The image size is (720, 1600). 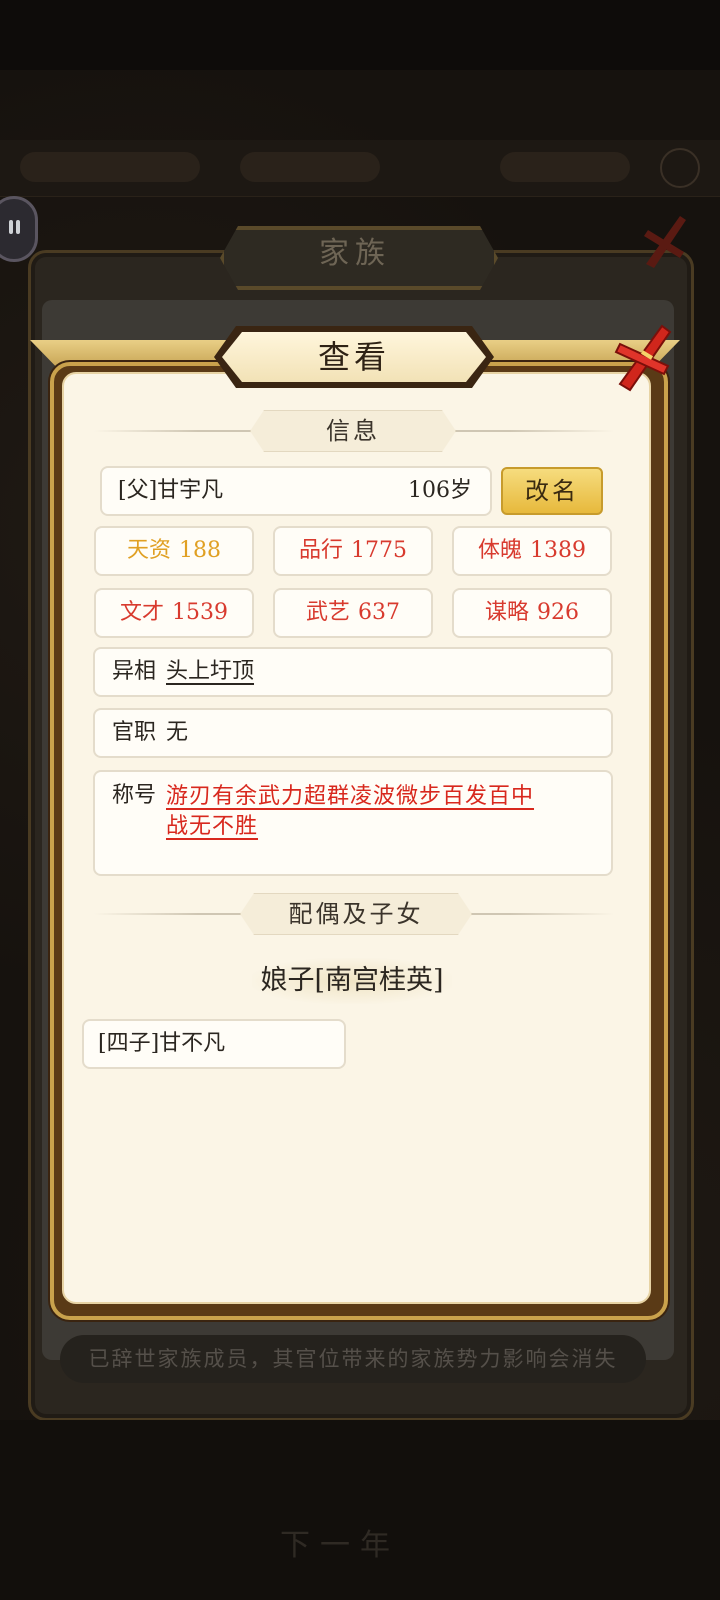 What do you see at coordinates (499, 550) in the screenshot?
I see `stat-label: 体魄` at bounding box center [499, 550].